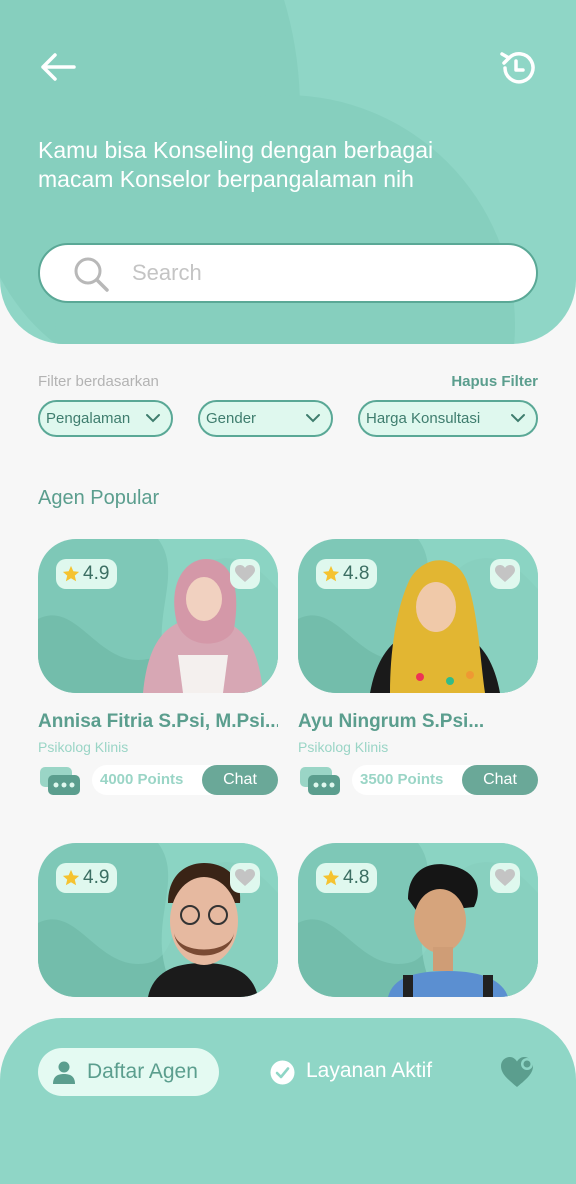 This screenshot has height=1184, width=576. I want to click on price-pill: 4000 Points Chat, so click(185, 780).